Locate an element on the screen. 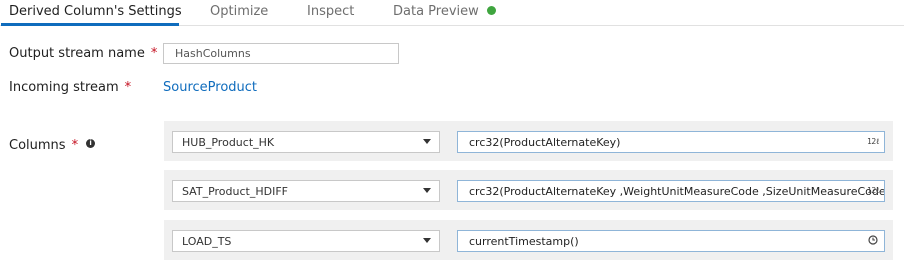 This screenshot has height=275, width=904. columns-text: Columns is located at coordinates (37, 145).